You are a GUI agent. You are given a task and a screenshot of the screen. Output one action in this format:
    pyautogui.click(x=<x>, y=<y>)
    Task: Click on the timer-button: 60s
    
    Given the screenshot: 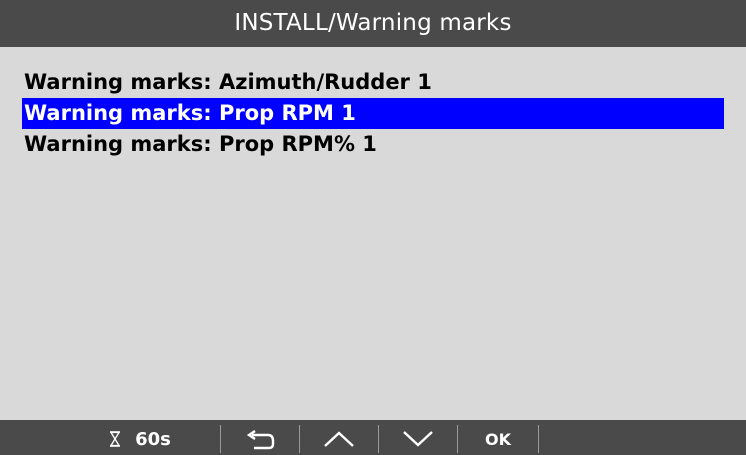 What is the action you would take?
    pyautogui.click(x=140, y=437)
    